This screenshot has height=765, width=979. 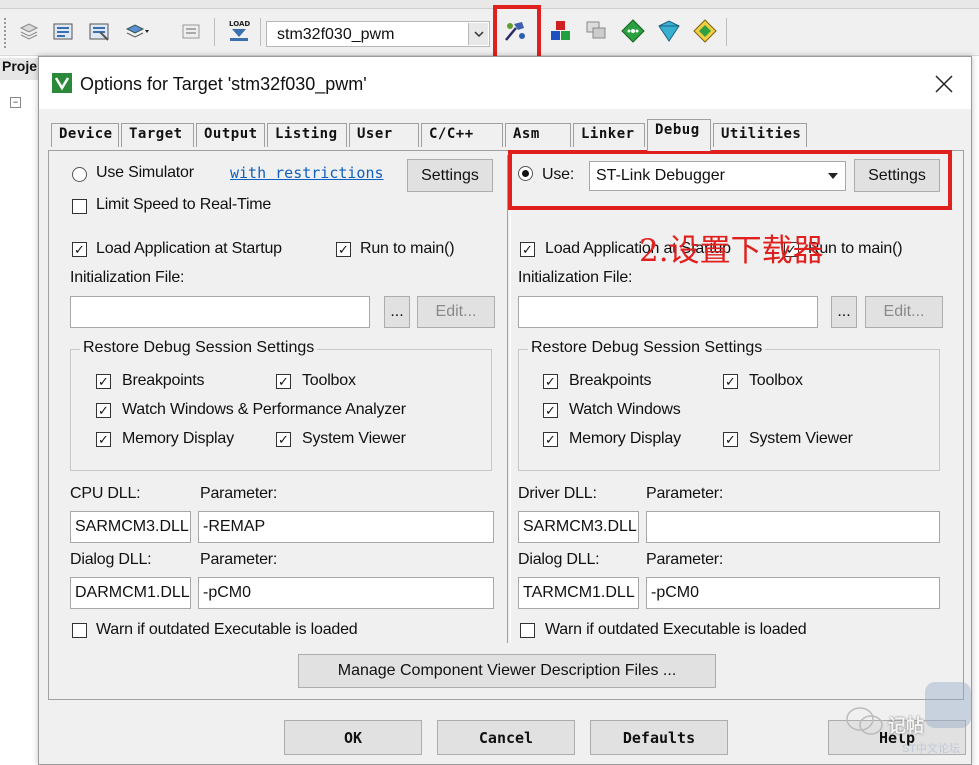 What do you see at coordinates (283, 381) in the screenshot?
I see `left-toolbox-checkbox: ✓` at bounding box center [283, 381].